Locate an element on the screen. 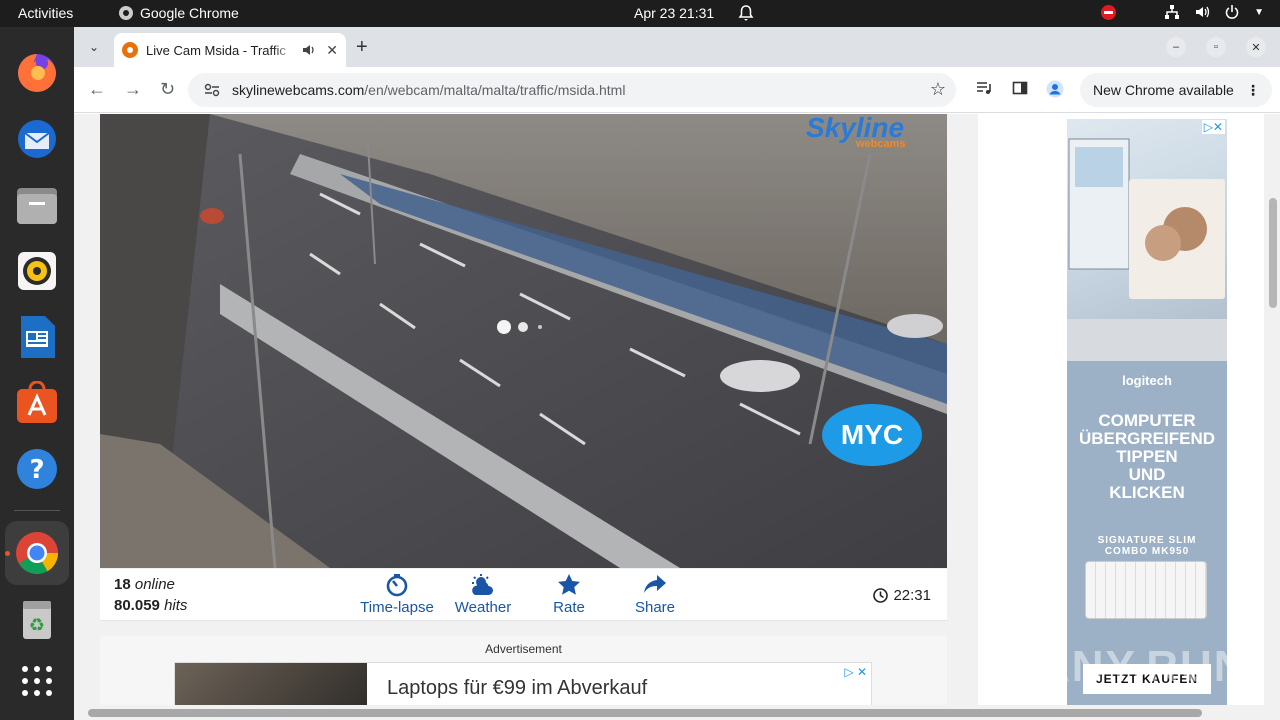 Image resolution: width=1280 pixels, height=720 pixels. adchoices-close-icon: ▷ ✕ is located at coordinates (855, 672).